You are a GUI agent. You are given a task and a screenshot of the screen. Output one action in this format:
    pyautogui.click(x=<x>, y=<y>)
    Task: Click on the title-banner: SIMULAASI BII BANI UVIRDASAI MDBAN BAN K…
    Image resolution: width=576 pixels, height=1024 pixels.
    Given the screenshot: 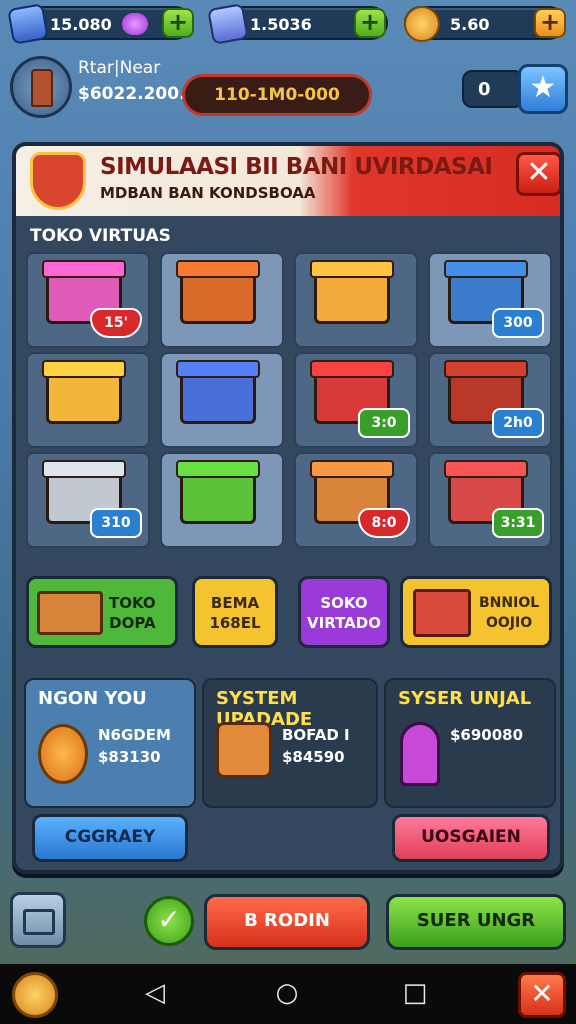 What is the action you would take?
    pyautogui.click(x=288, y=181)
    